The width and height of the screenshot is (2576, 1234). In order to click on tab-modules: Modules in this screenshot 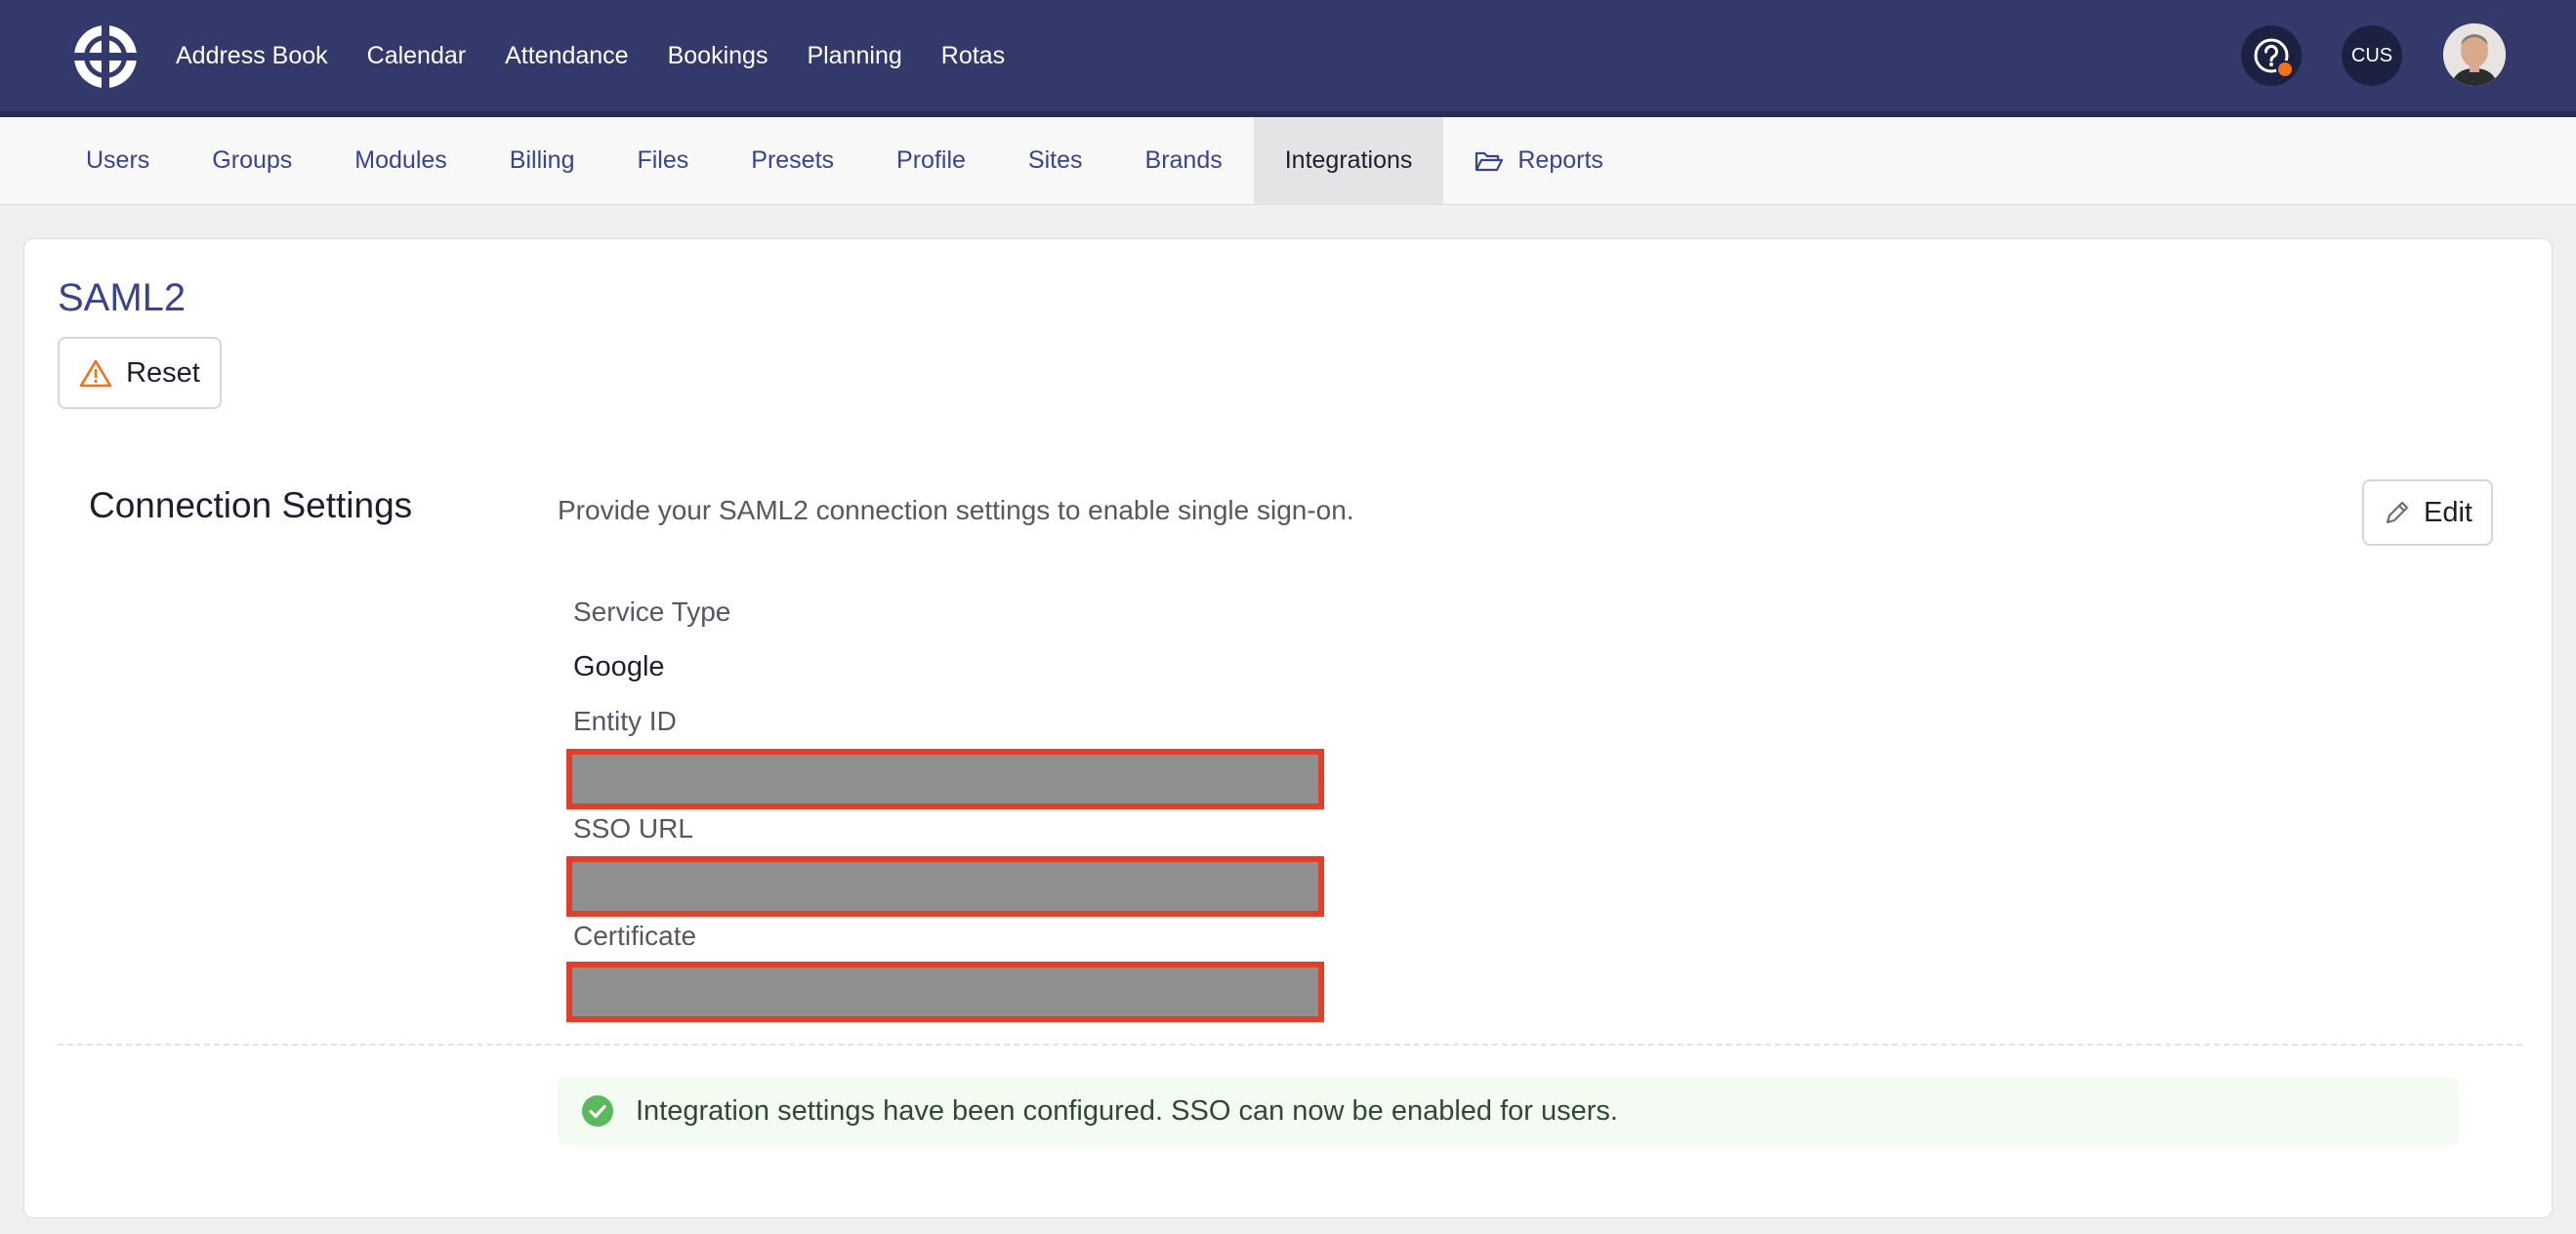, I will do `click(400, 160)`.